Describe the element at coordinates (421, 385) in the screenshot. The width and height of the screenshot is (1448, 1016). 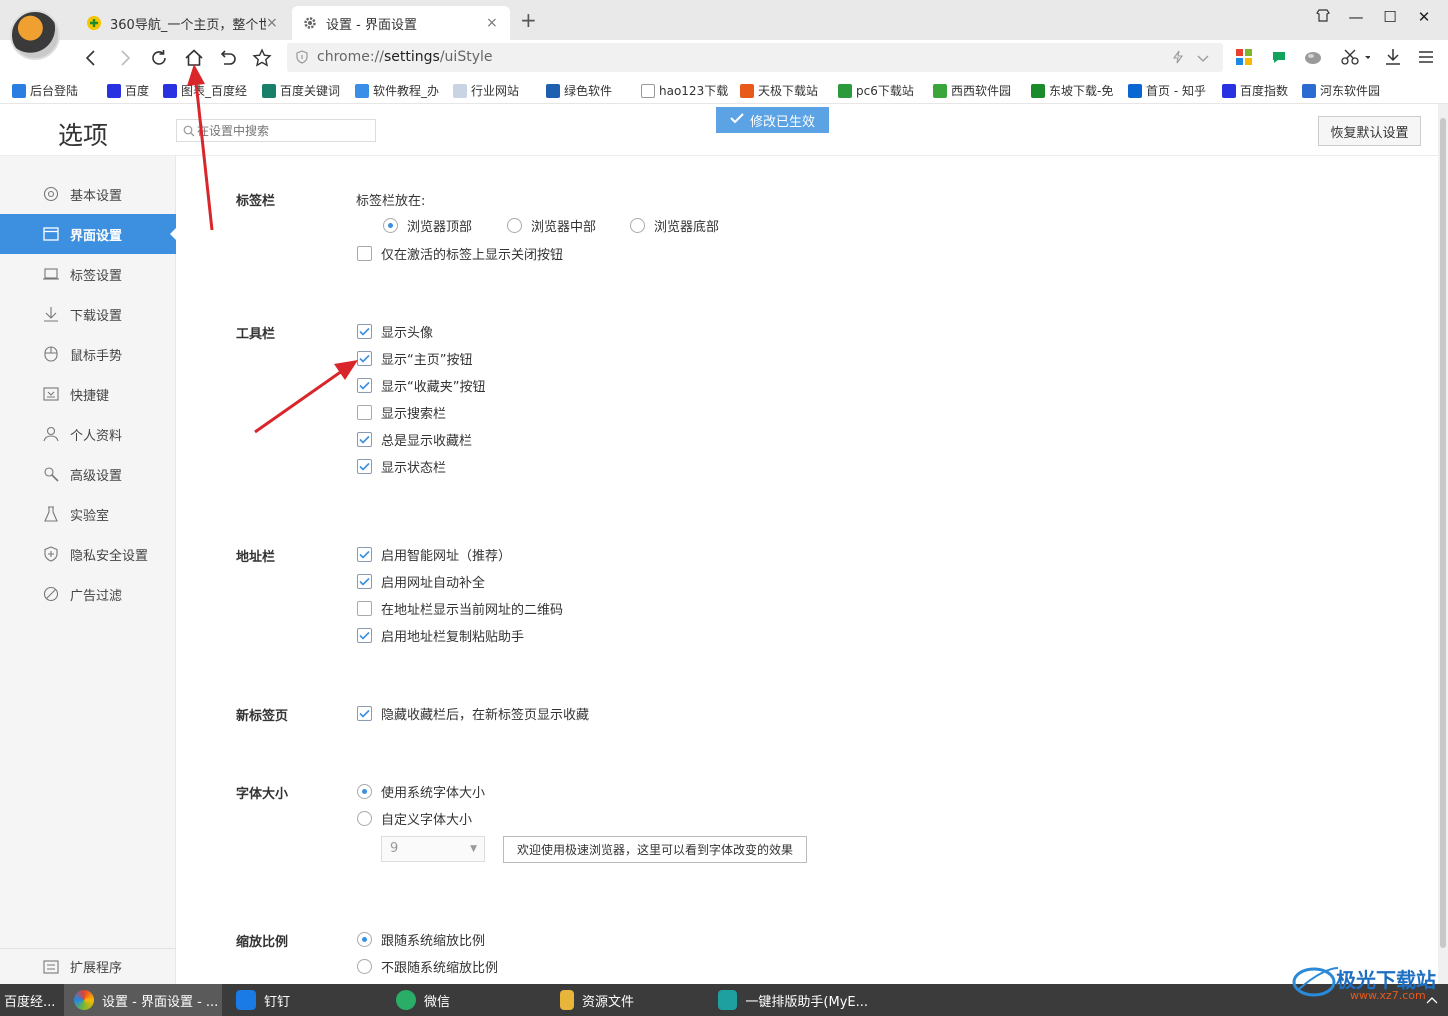
I see `show-favorites-button-checkbox: 显示“收藏夹”按钮` at that location.